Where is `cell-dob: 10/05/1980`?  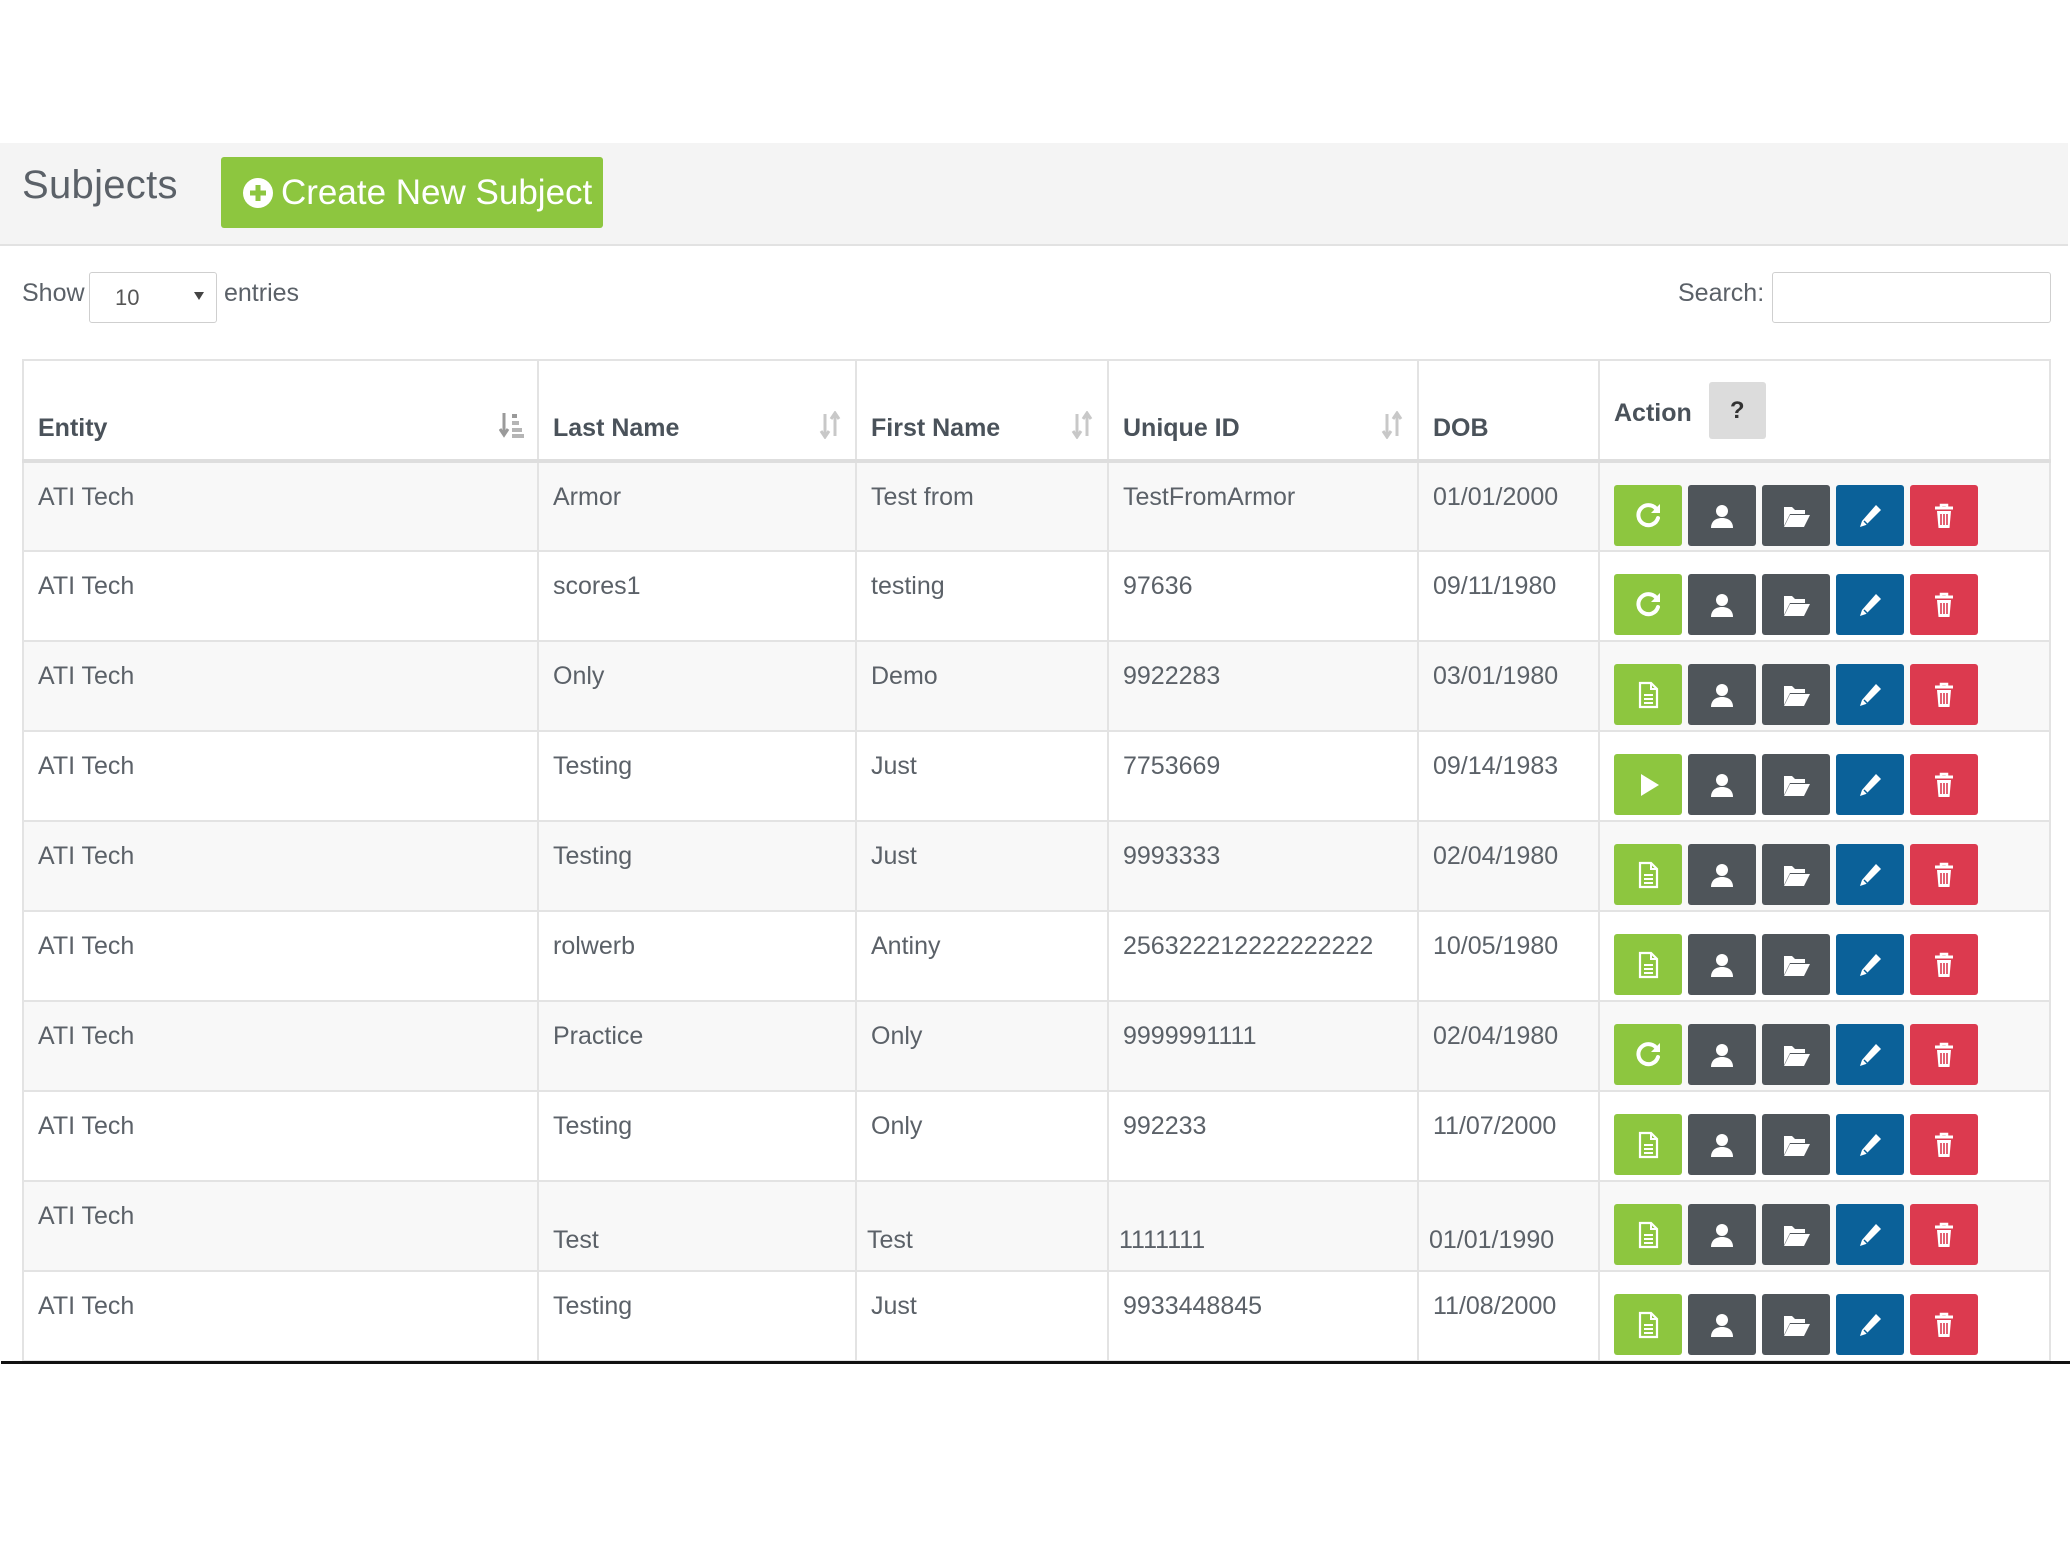 cell-dob: 10/05/1980 is located at coordinates (1508, 956).